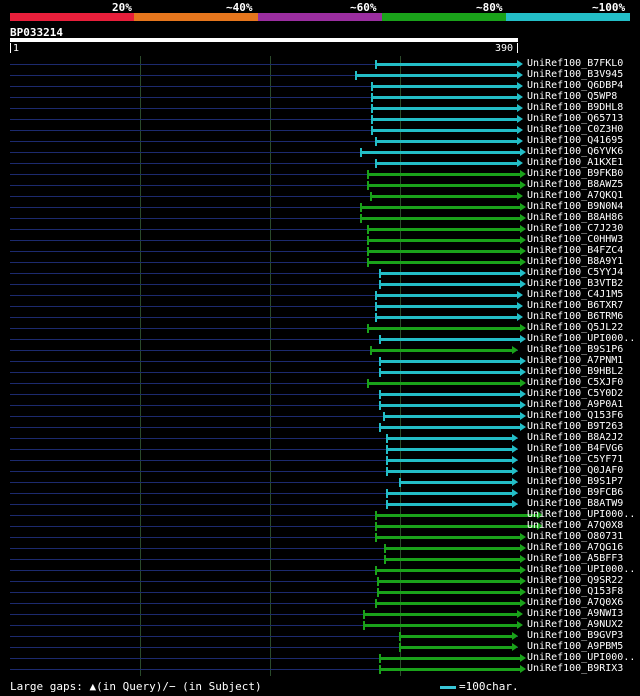  Describe the element at coordinates (575, 404) in the screenshot. I see `hit-label: UniRef100_A9P0A1` at that location.